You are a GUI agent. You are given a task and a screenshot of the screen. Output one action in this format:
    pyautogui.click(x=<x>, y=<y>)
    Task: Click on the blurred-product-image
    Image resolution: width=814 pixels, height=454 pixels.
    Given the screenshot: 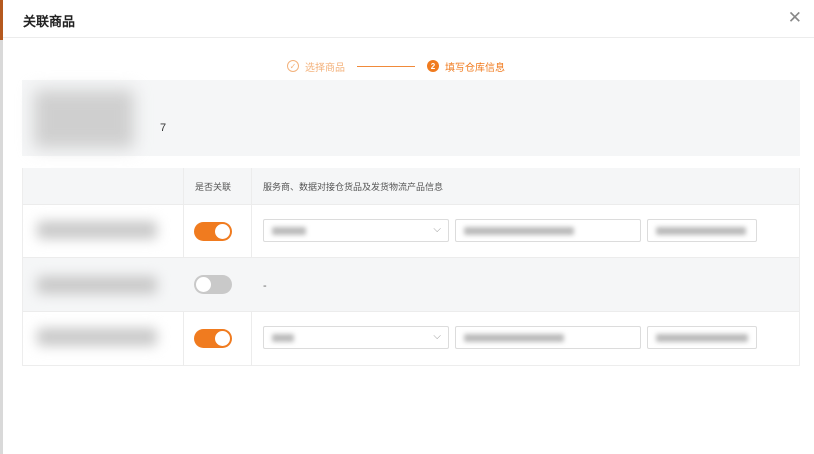 What is the action you would take?
    pyautogui.click(x=84, y=119)
    